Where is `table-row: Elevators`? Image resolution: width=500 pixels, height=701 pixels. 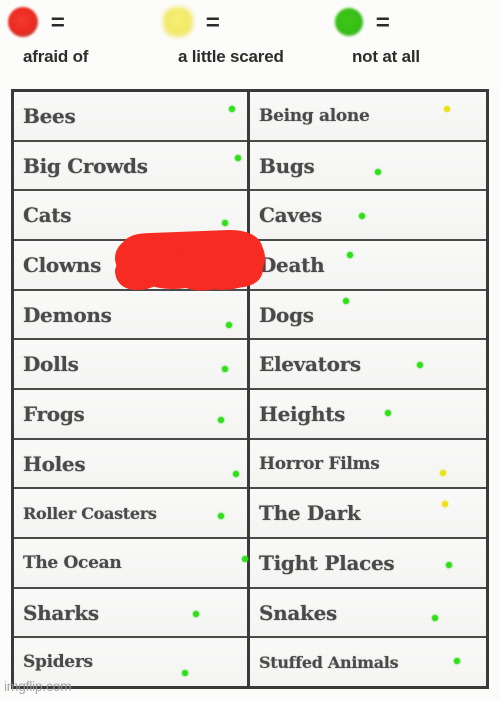 table-row: Elevators is located at coordinates (368, 365).